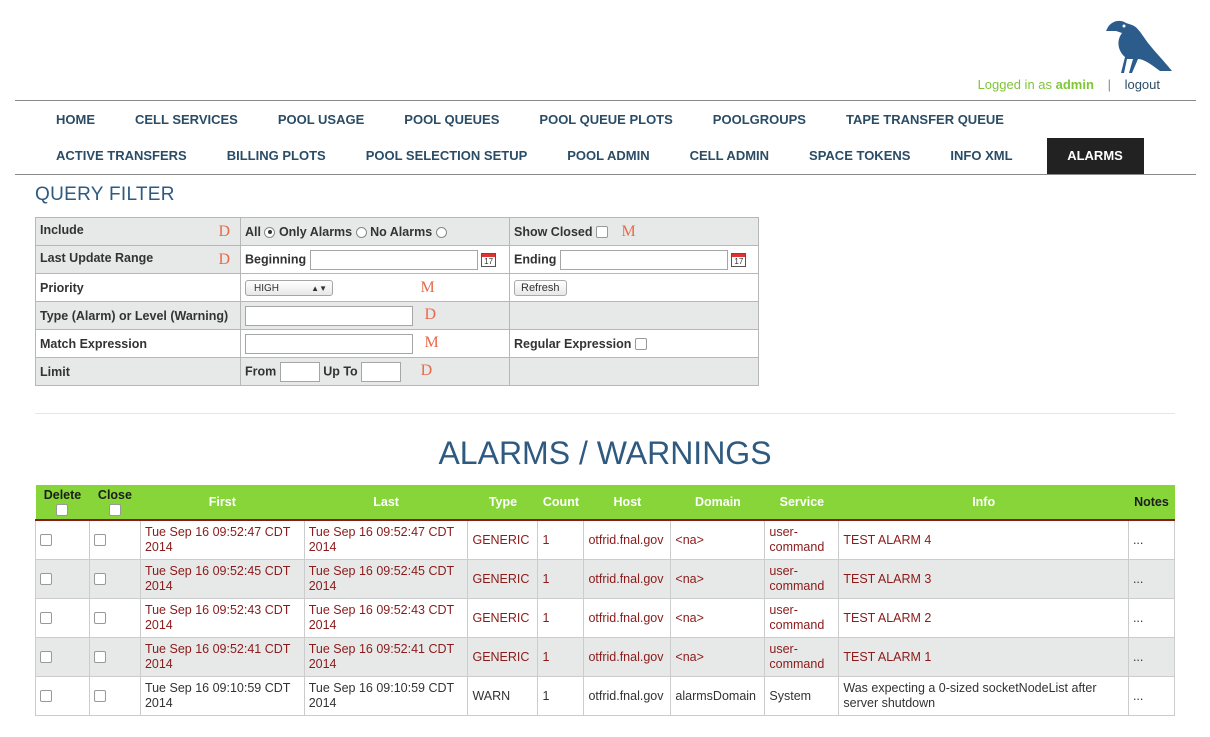  What do you see at coordinates (627, 579) in the screenshot?
I see `host-cell: otfrid.fnal.gov` at bounding box center [627, 579].